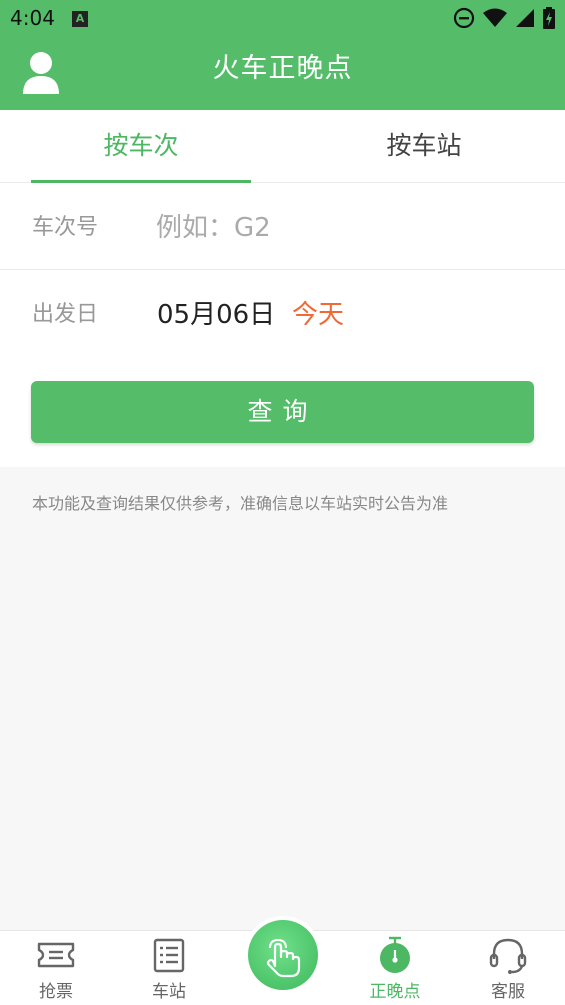 The width and height of the screenshot is (565, 1005). I want to click on query-button: 查询, so click(282, 412).